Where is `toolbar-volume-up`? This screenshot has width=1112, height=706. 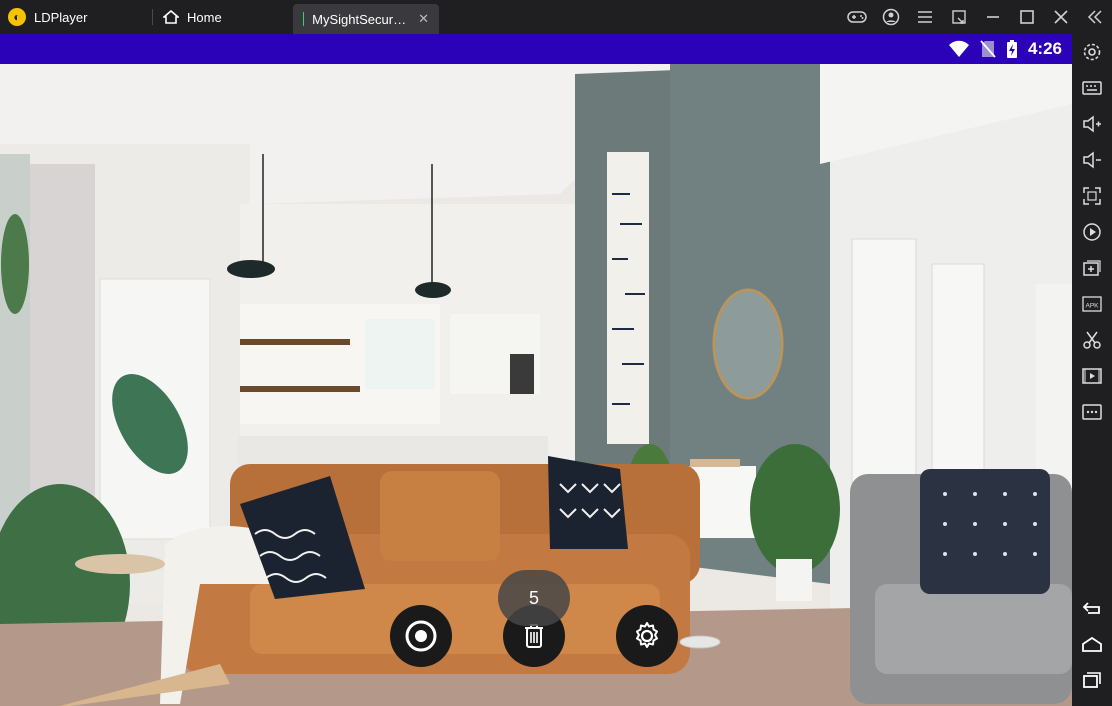
toolbar-volume-up is located at coordinates (1092, 124).